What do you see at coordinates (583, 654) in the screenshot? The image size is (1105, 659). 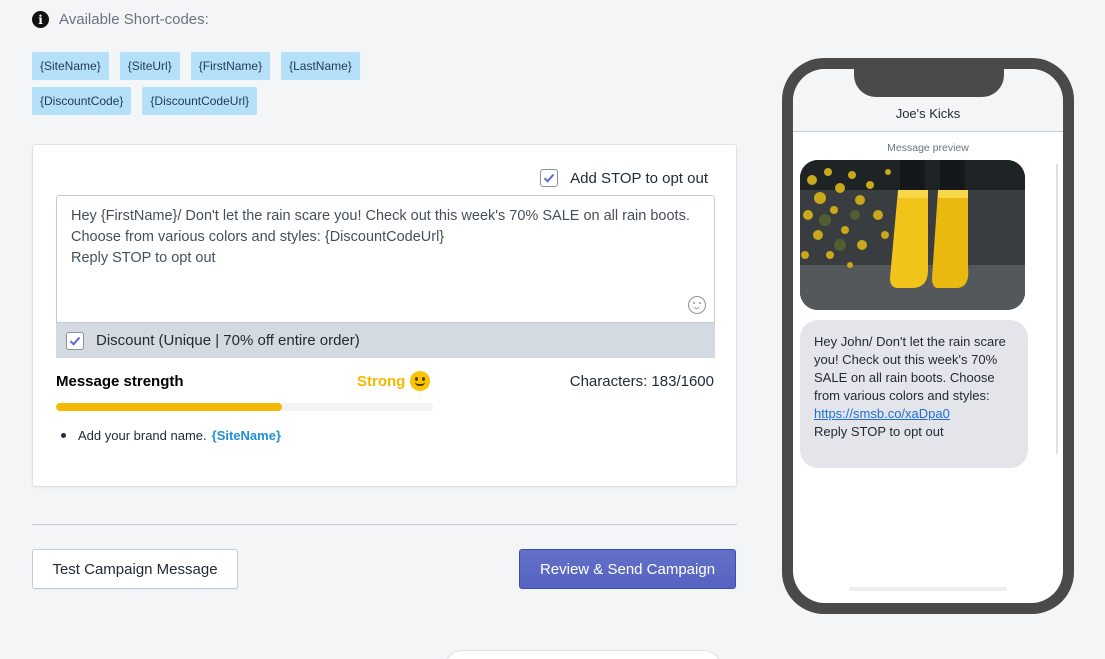 I see `bottom-panel-edge` at bounding box center [583, 654].